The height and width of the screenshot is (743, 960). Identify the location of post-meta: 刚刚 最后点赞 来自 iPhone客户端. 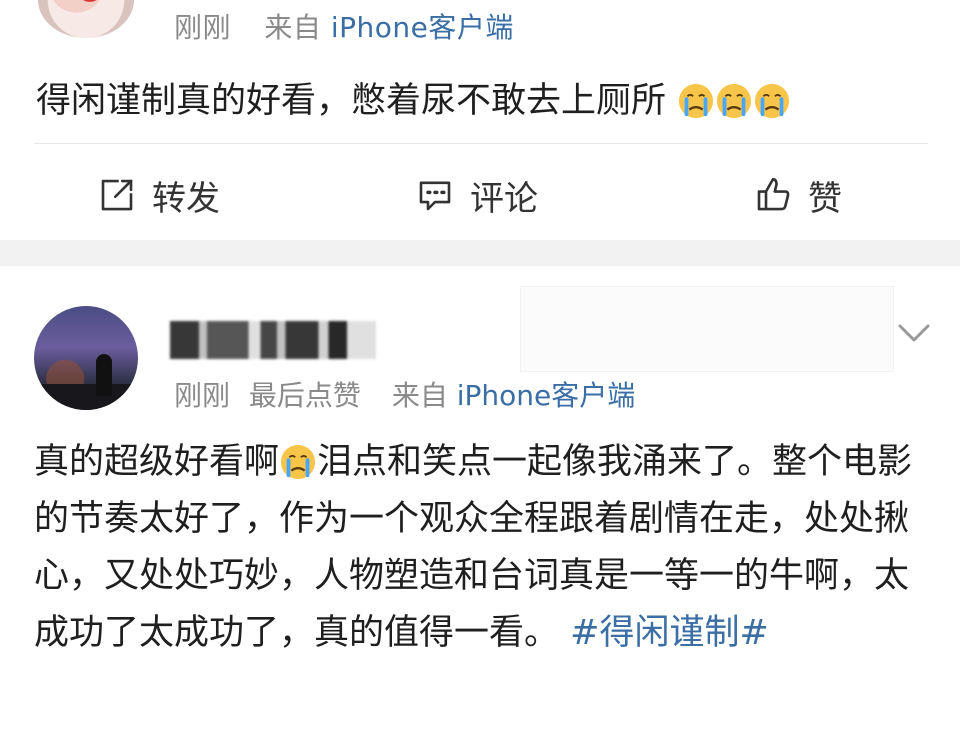
(404, 394).